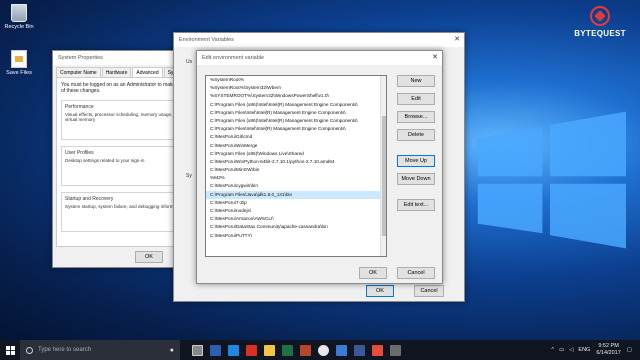  What do you see at coordinates (80, 58) in the screenshot?
I see `window-title: System Properties` at bounding box center [80, 58].